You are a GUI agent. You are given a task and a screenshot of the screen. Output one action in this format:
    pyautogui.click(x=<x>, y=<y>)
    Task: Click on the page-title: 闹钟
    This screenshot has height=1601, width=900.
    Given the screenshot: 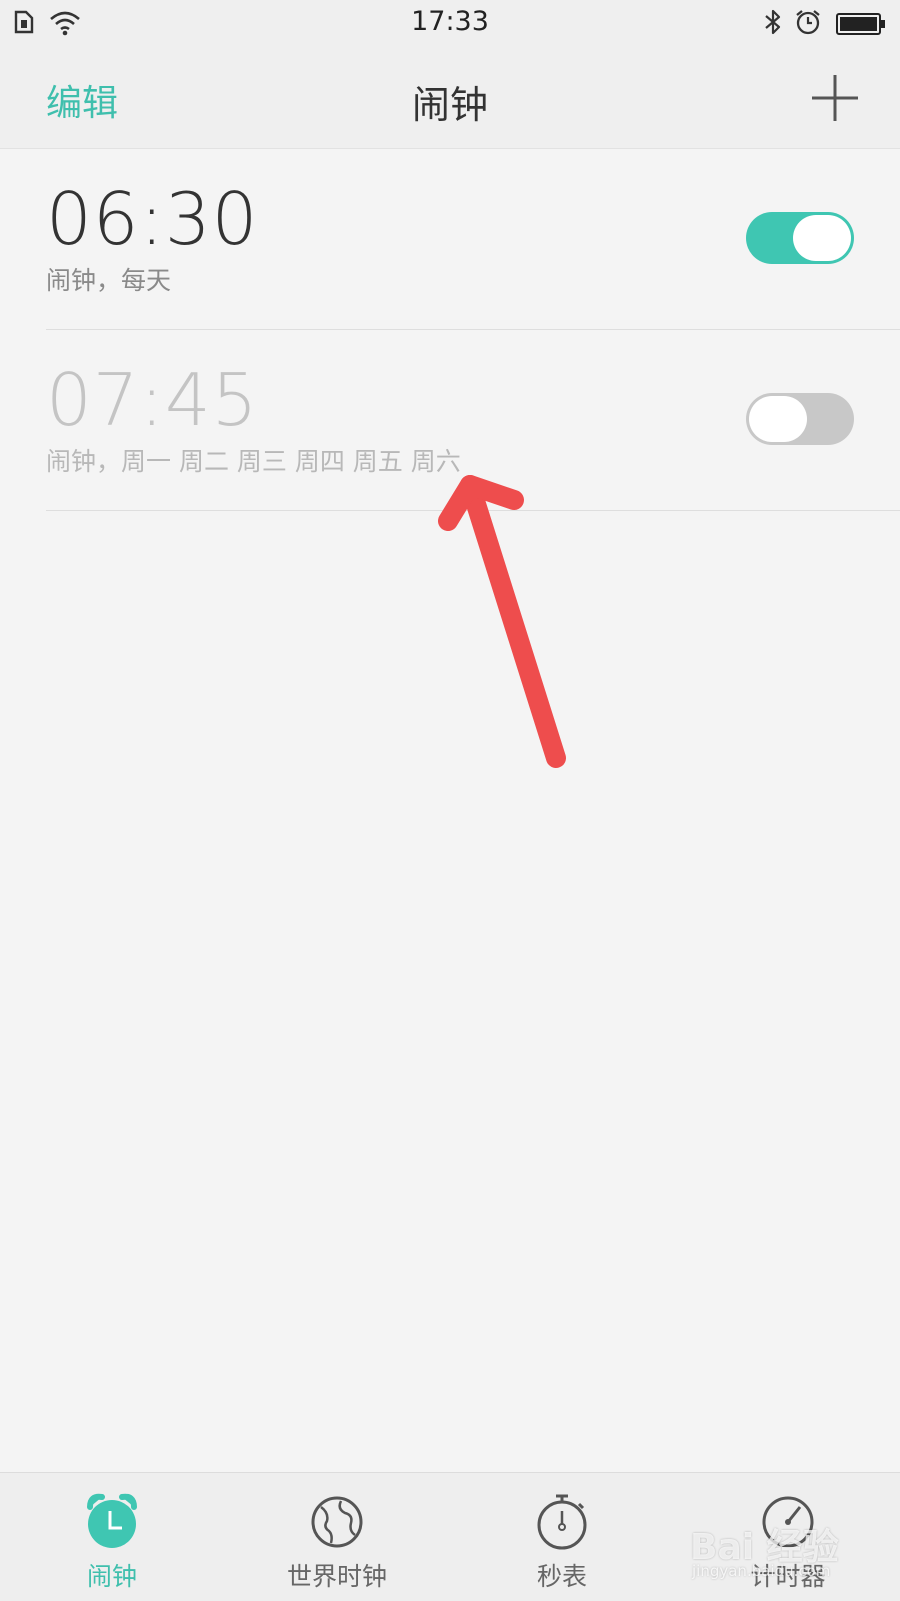 What is the action you would take?
    pyautogui.click(x=449, y=105)
    